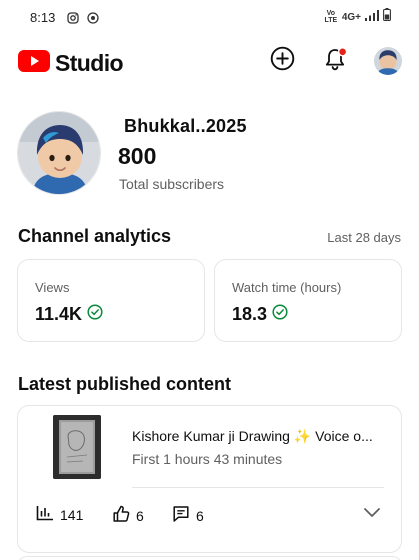 The height and width of the screenshot is (560, 419). I want to click on likes-metric: 6, so click(128, 515).